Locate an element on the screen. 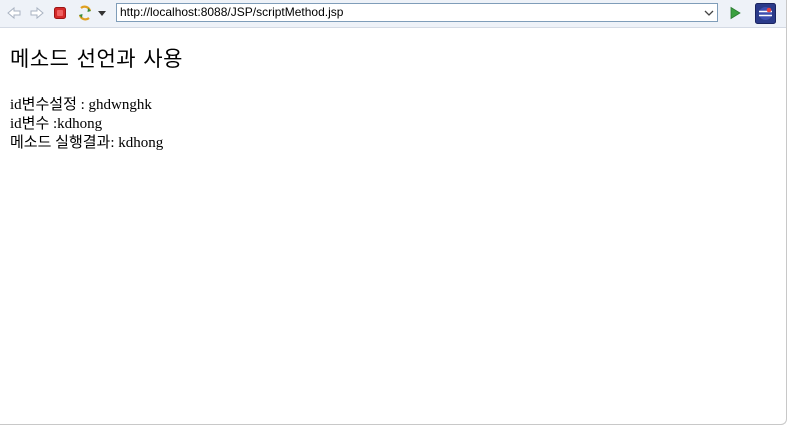  menu-dropdown-icon is located at coordinates (102, 13).